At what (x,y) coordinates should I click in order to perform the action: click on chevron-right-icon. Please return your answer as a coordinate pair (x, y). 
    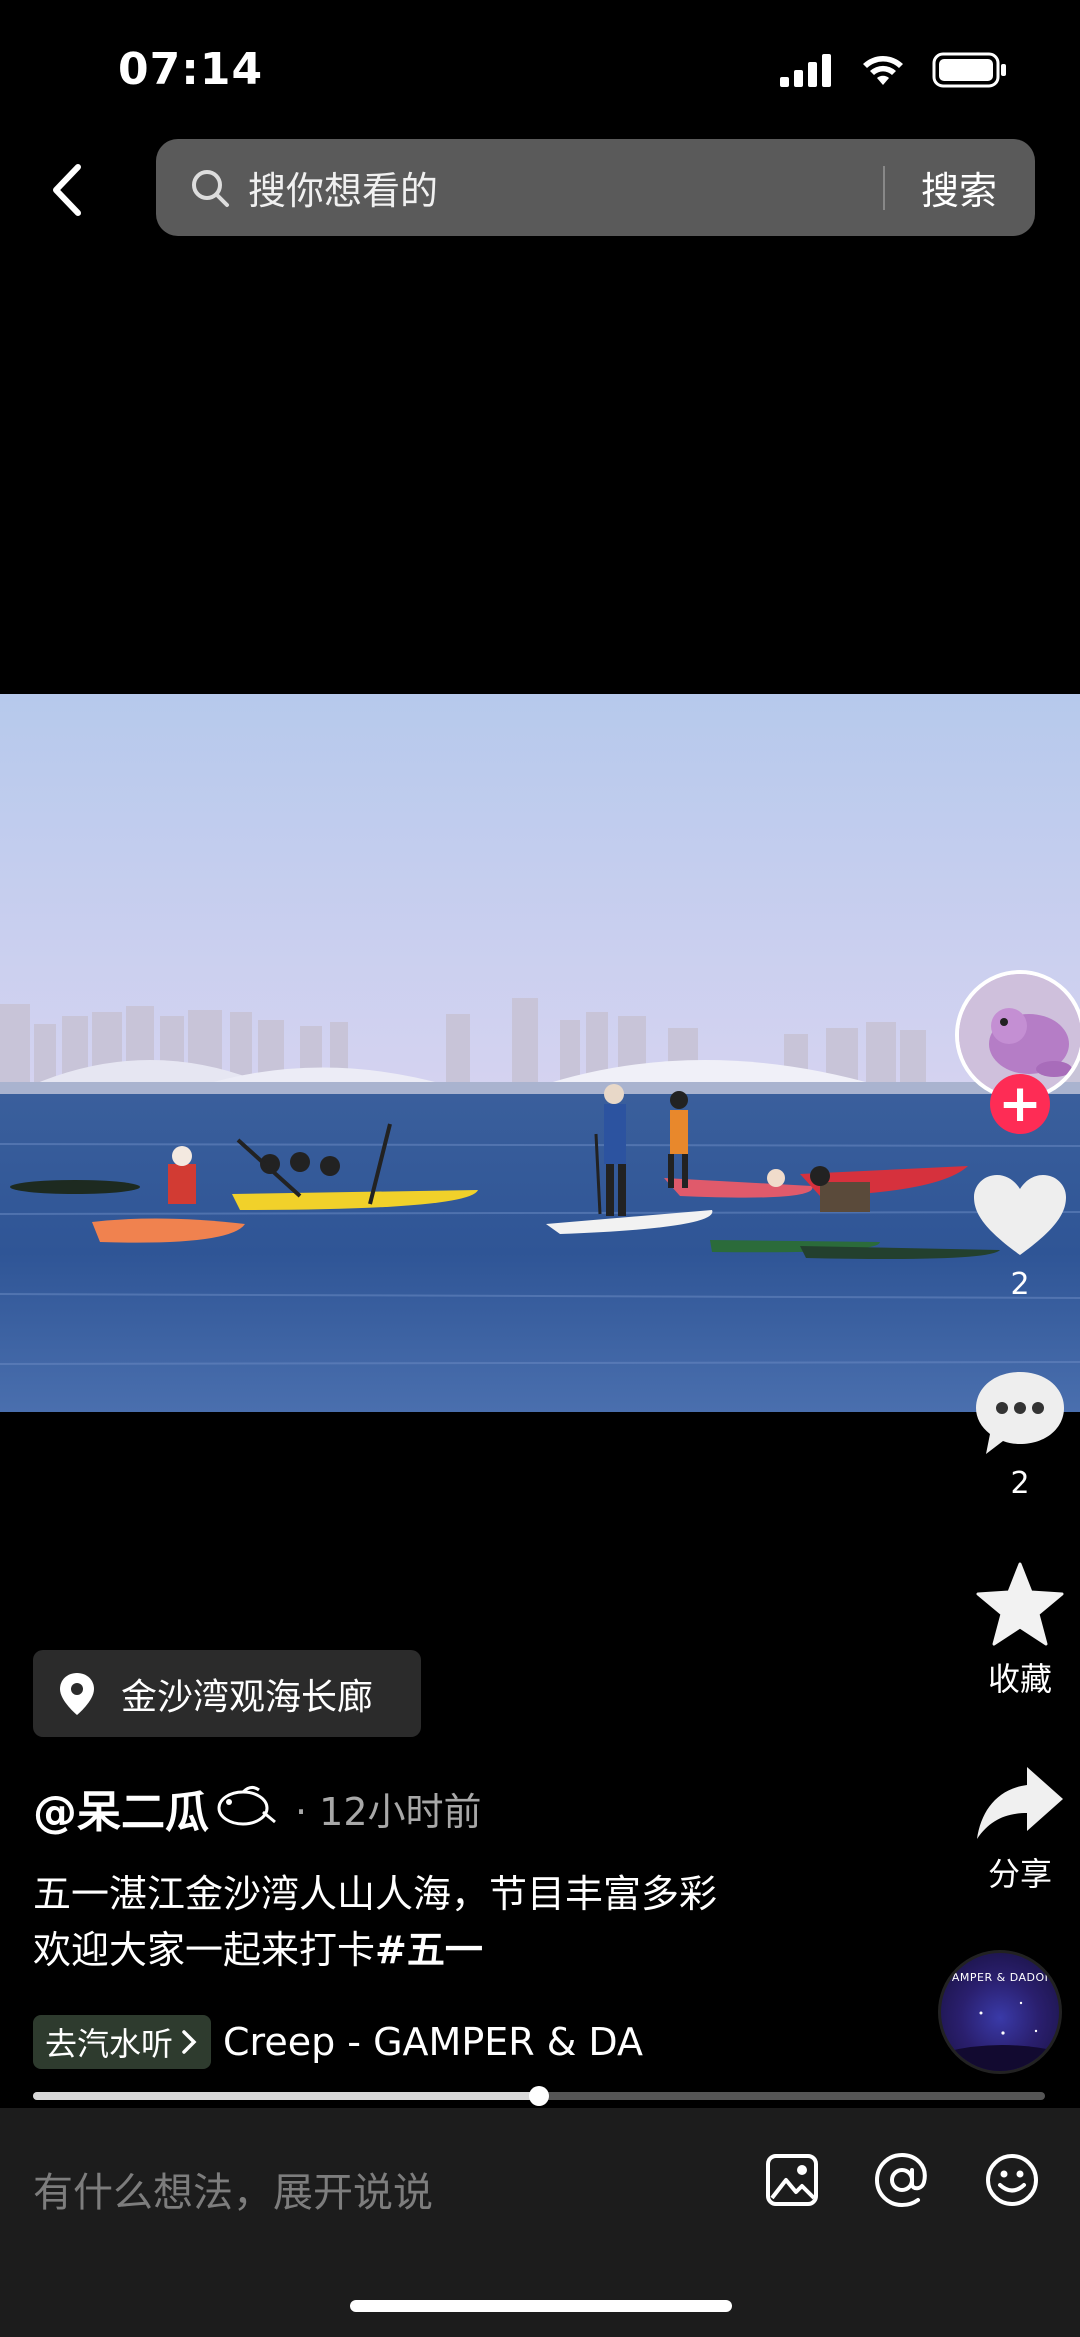
    Looking at the image, I should click on (189, 2042).